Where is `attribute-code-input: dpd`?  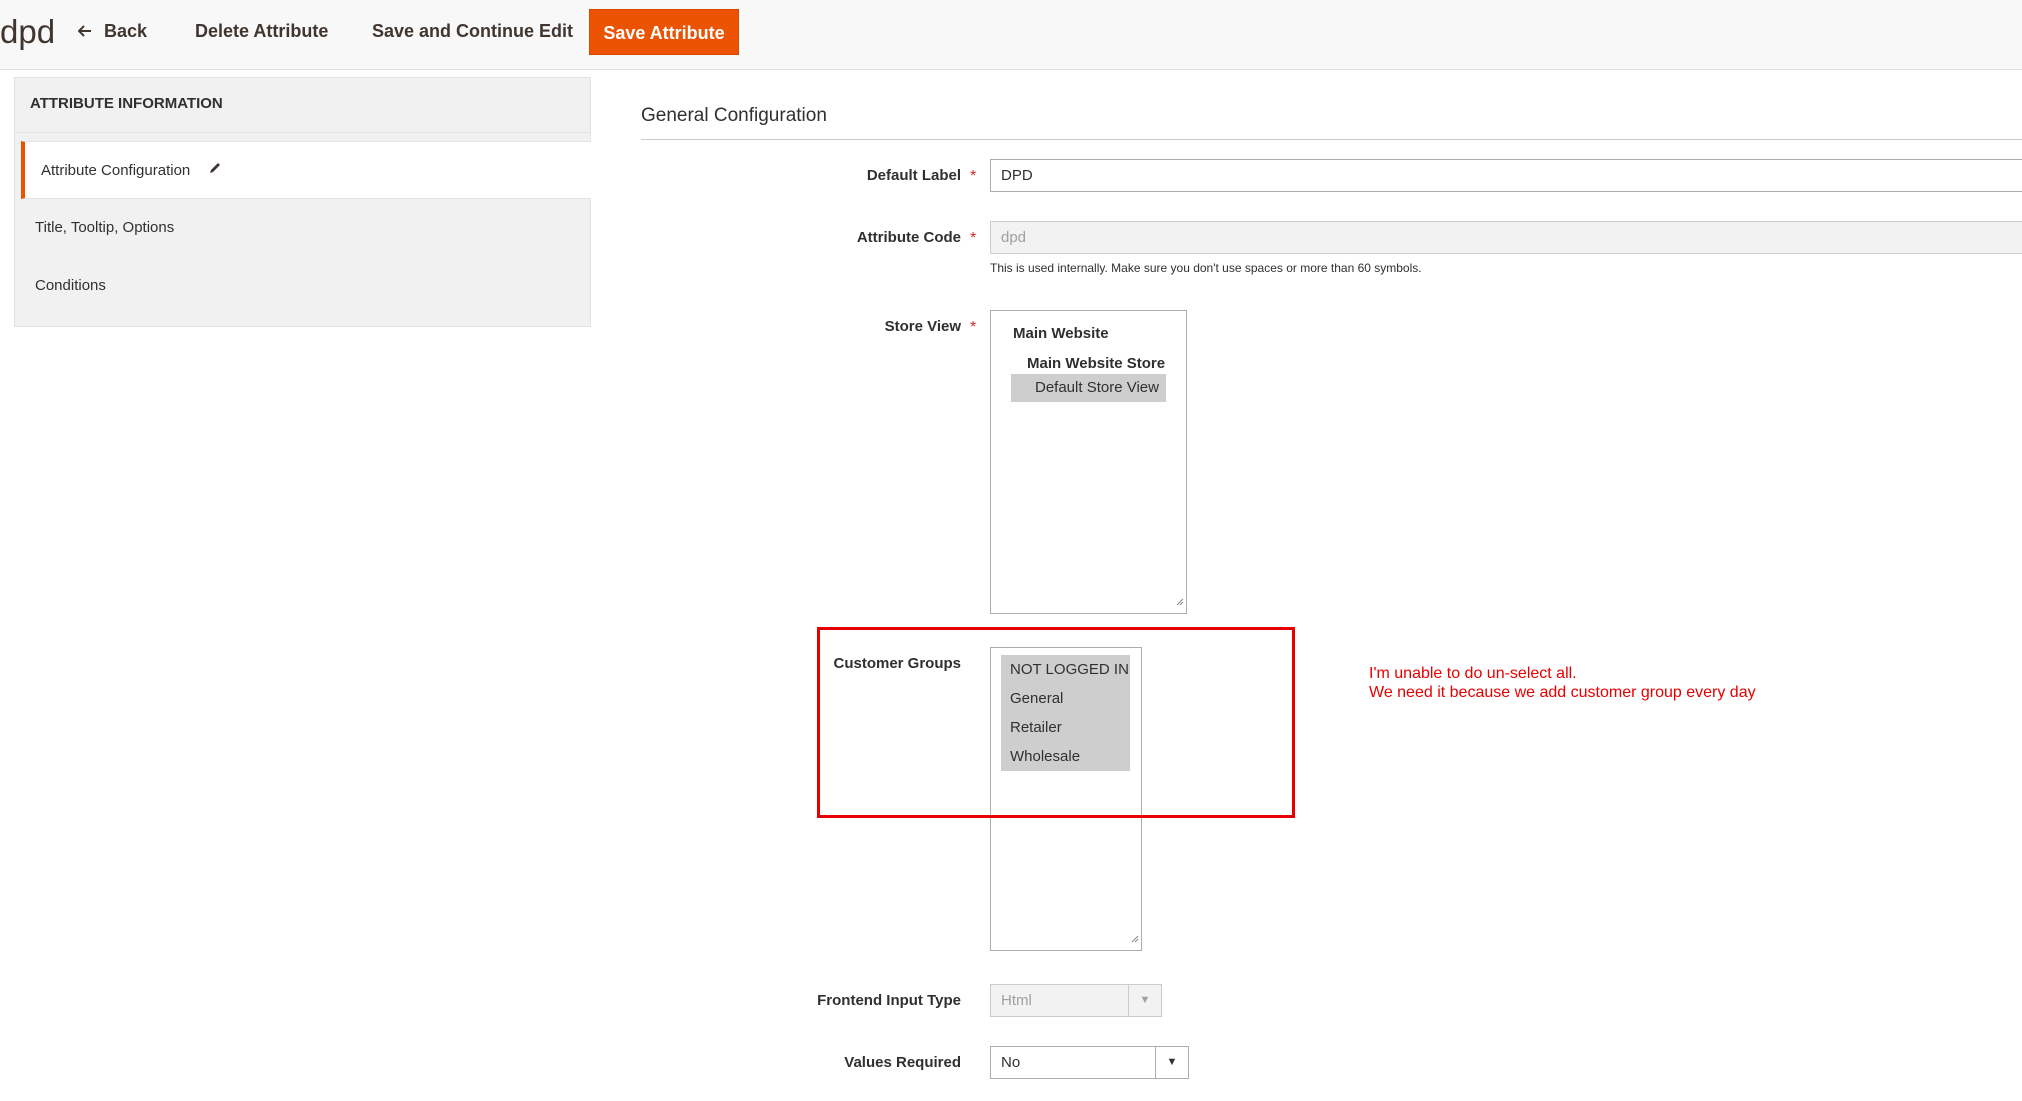 attribute-code-input: dpd is located at coordinates (1506, 237).